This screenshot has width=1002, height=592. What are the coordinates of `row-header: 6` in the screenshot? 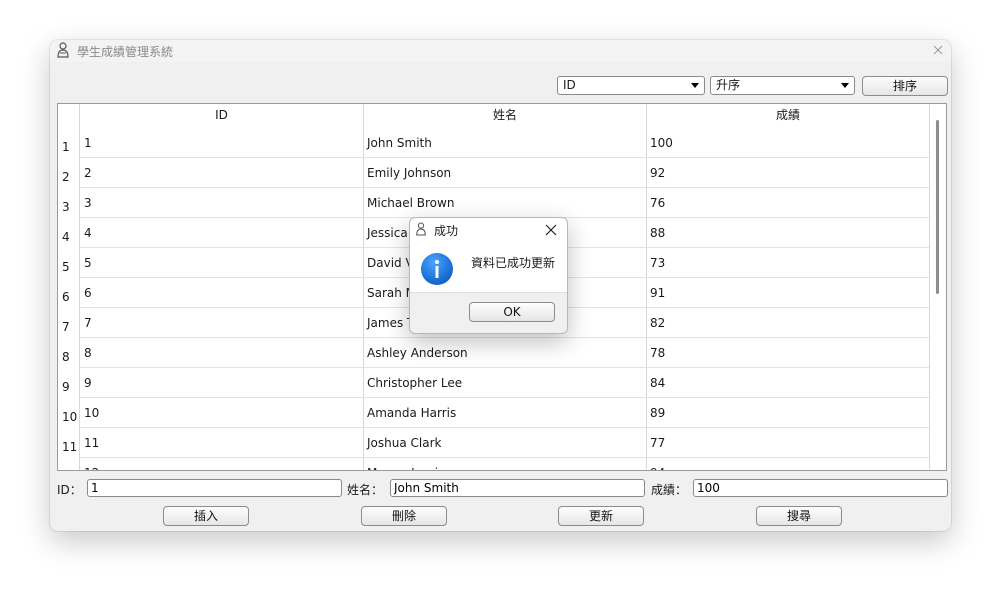 It's located at (68, 297).